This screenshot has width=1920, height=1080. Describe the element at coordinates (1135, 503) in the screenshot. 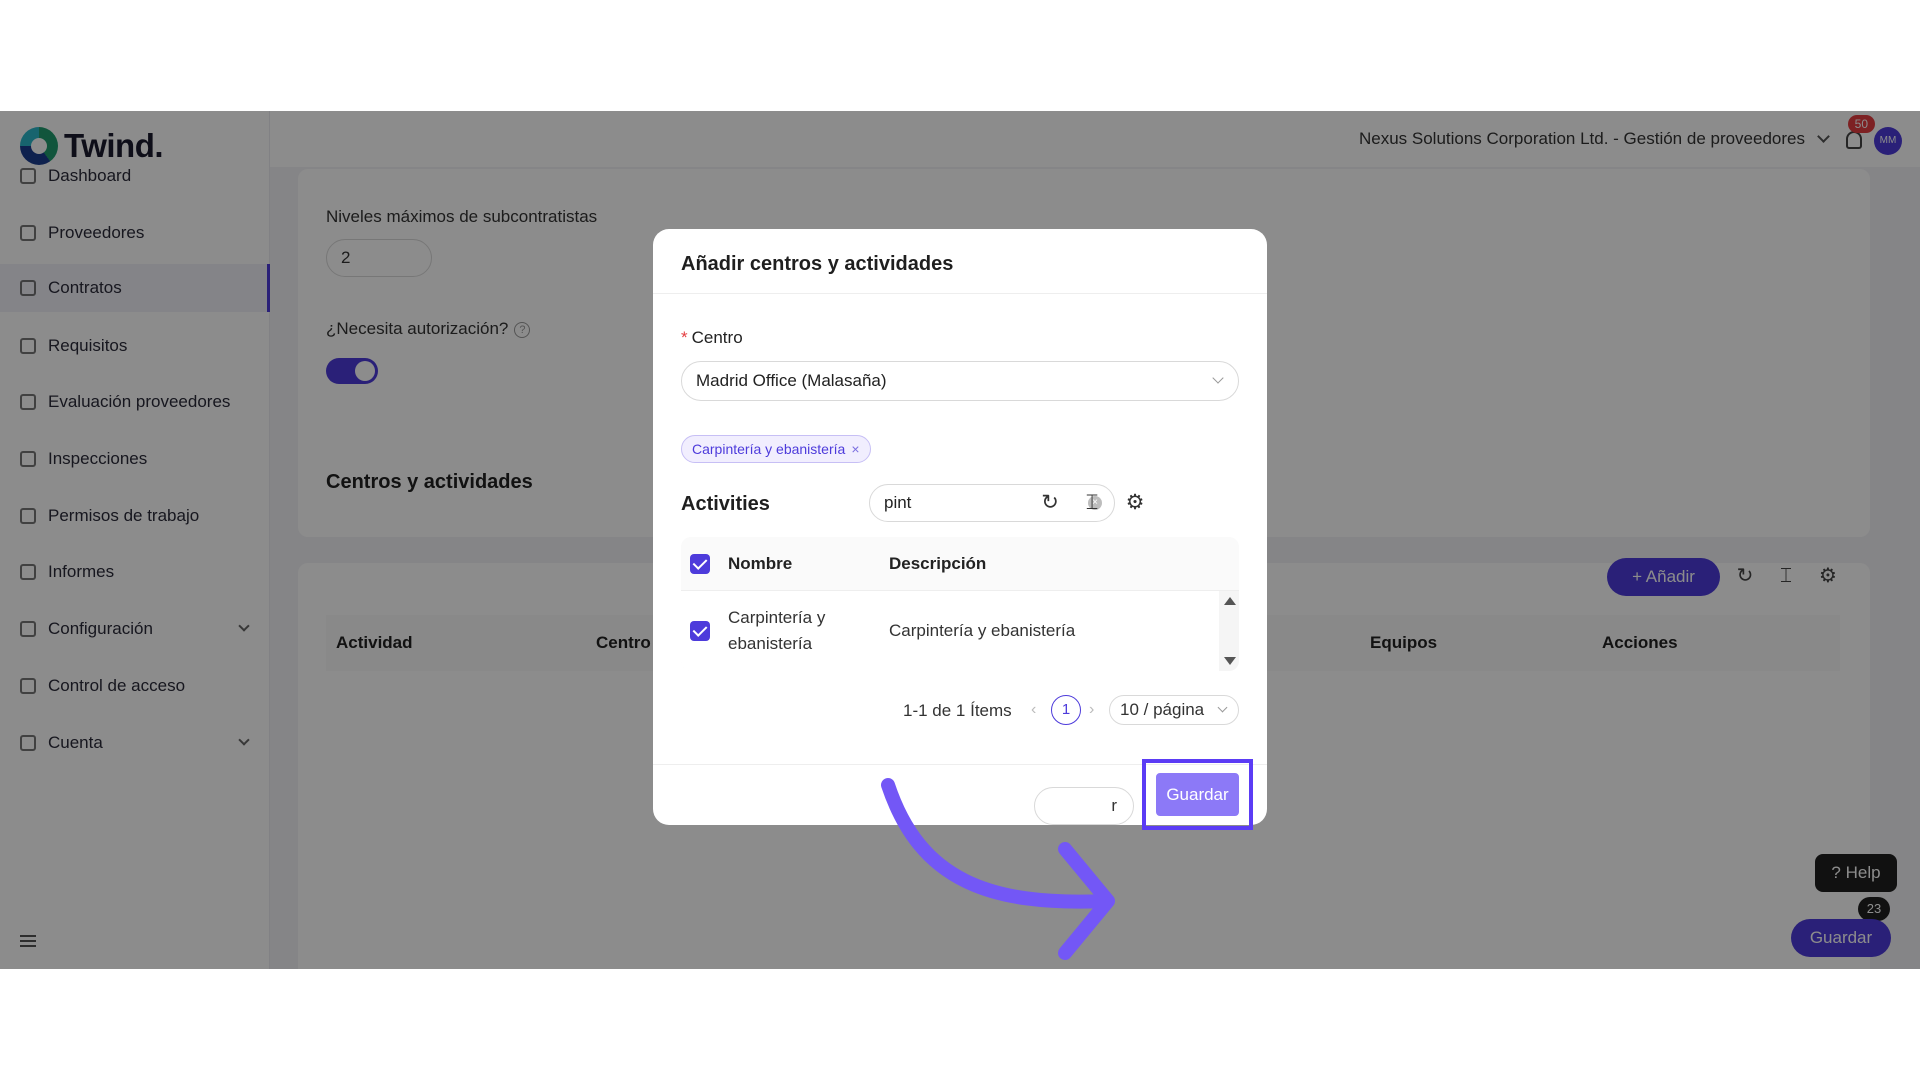

I see `gear-icon: ⚙` at that location.